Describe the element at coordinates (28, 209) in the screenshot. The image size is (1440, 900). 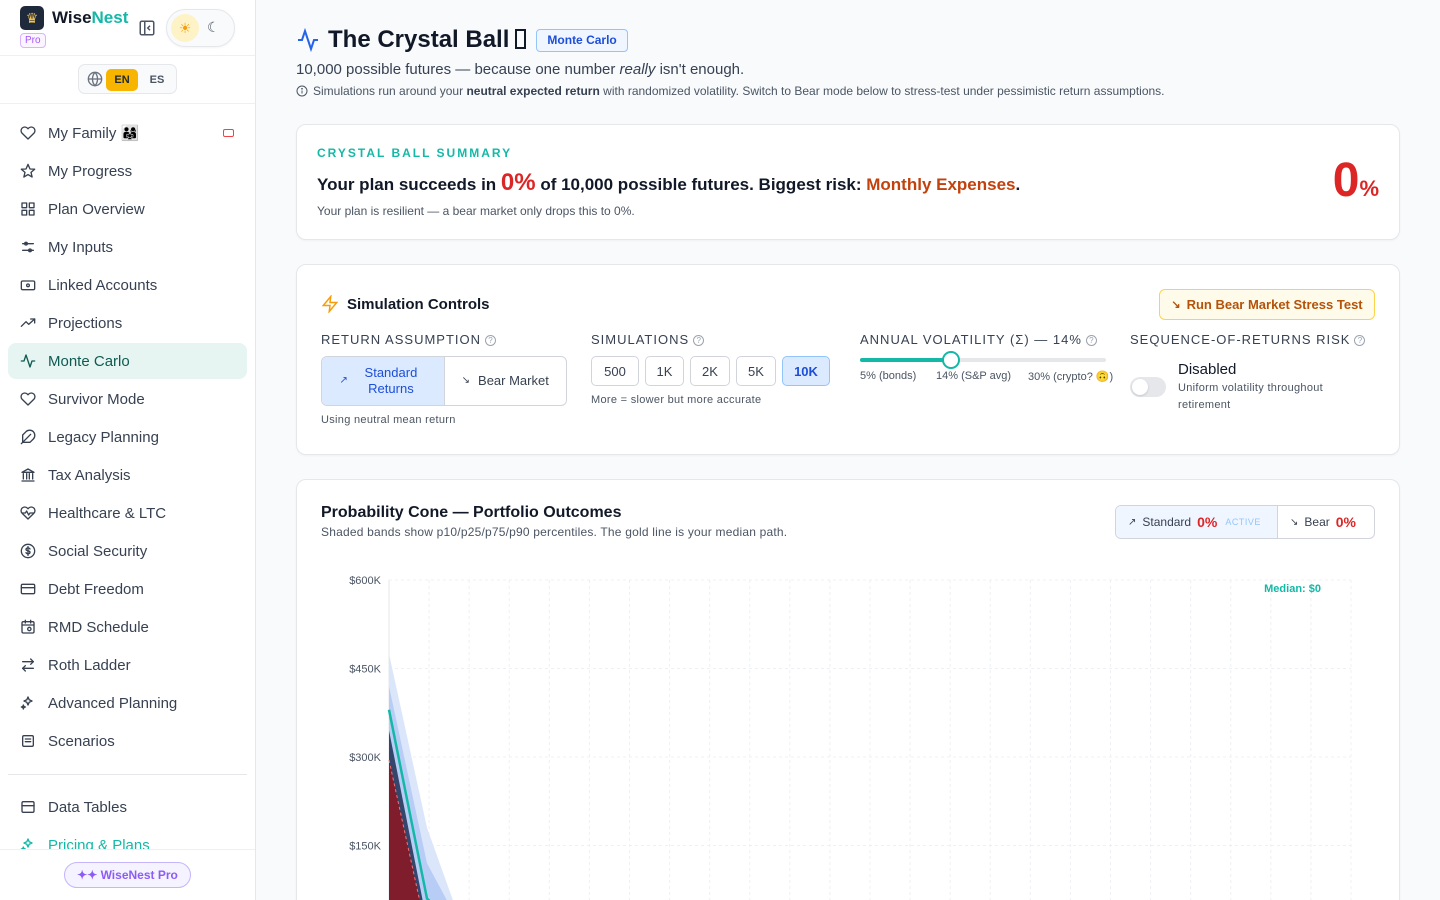
I see `grid-icon` at that location.